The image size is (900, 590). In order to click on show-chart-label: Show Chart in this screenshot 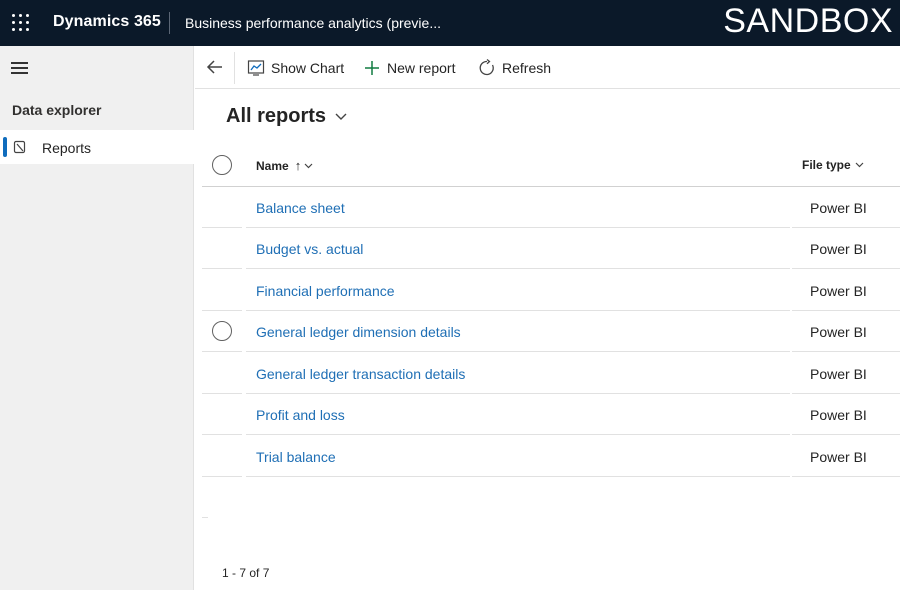, I will do `click(308, 68)`.